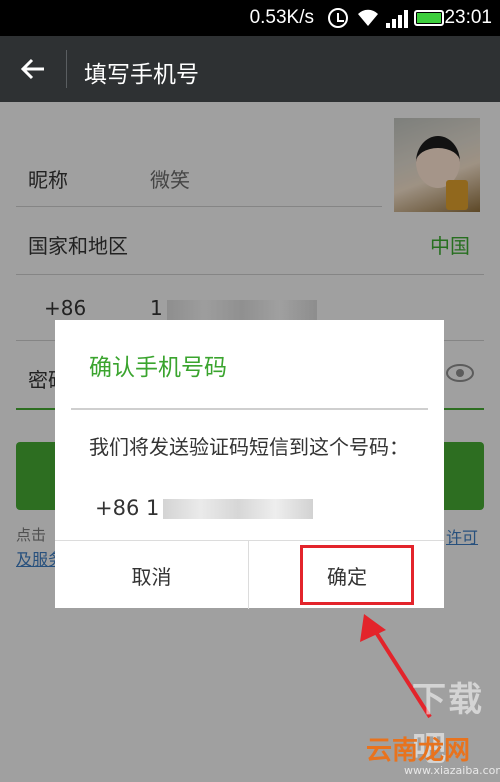 The height and width of the screenshot is (782, 500). What do you see at coordinates (418, 751) in the screenshot?
I see `watermark-brand: 云南龙网` at bounding box center [418, 751].